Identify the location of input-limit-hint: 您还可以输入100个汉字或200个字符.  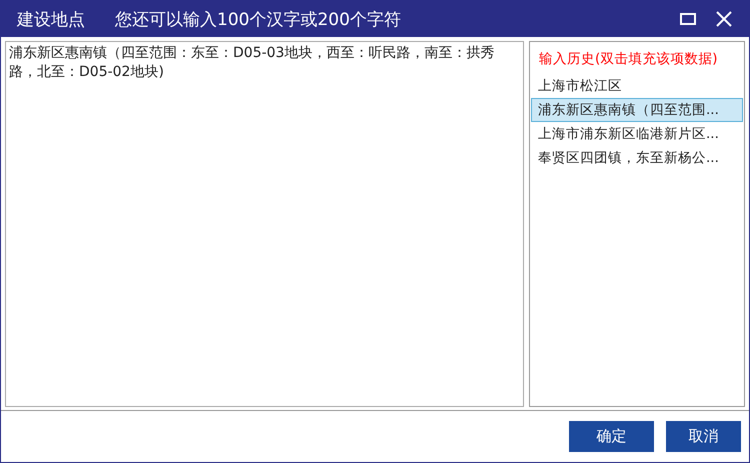
(258, 19).